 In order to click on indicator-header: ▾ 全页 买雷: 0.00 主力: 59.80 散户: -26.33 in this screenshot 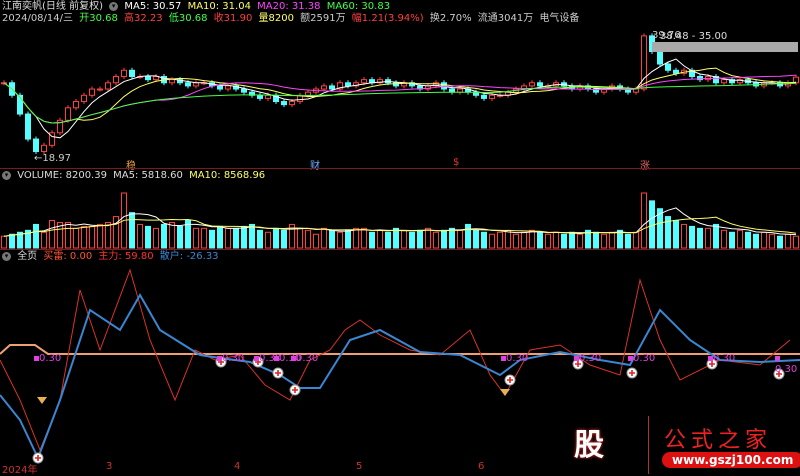, I will do `click(112, 257)`.